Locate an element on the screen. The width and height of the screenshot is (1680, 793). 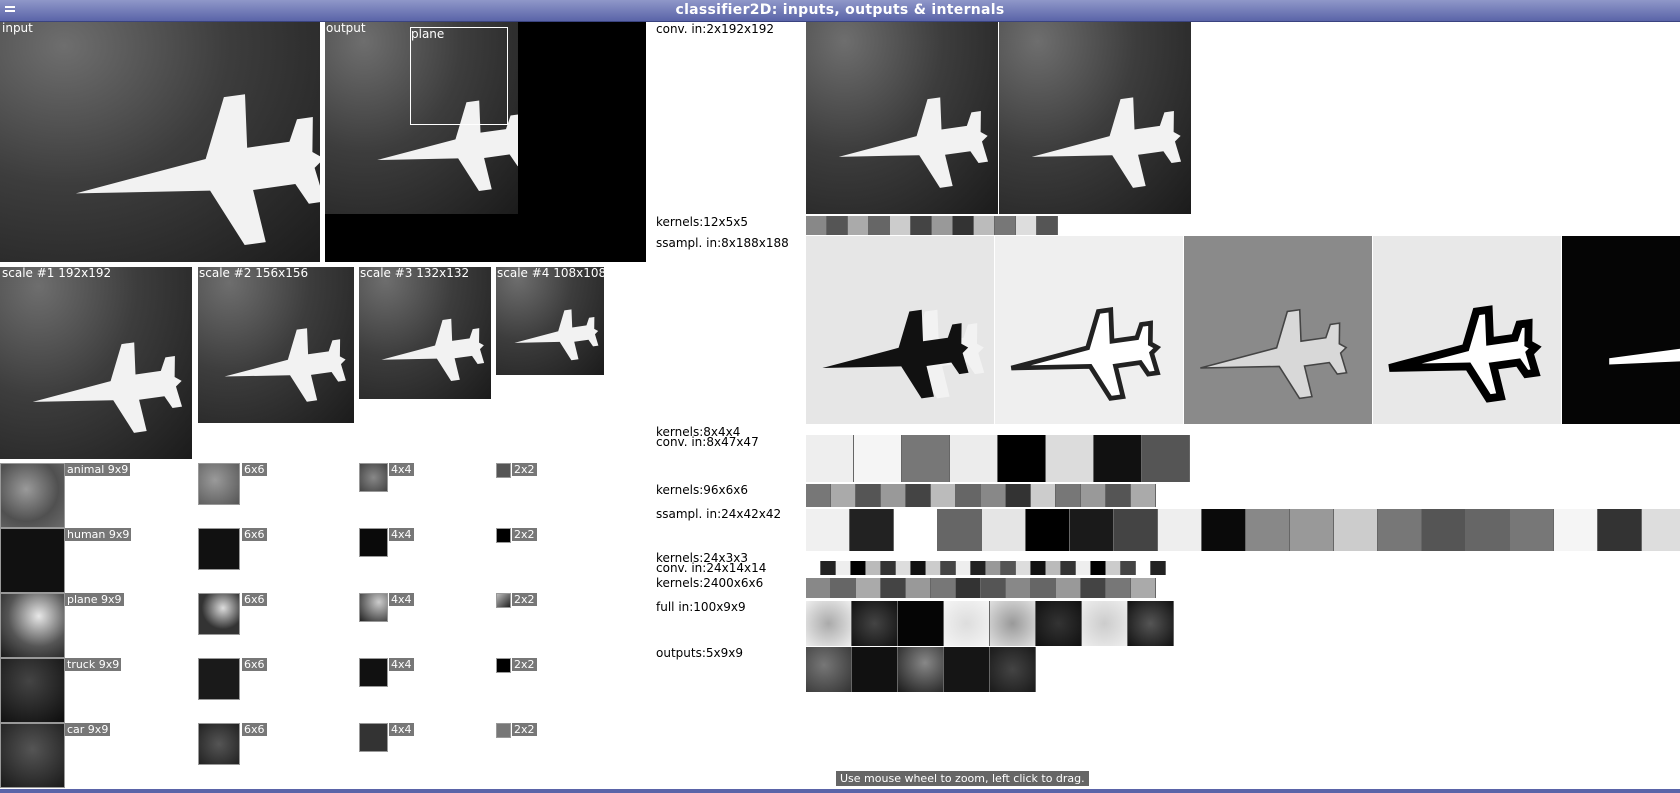
car-map-s3-label: 4x4 is located at coordinates (401, 729).